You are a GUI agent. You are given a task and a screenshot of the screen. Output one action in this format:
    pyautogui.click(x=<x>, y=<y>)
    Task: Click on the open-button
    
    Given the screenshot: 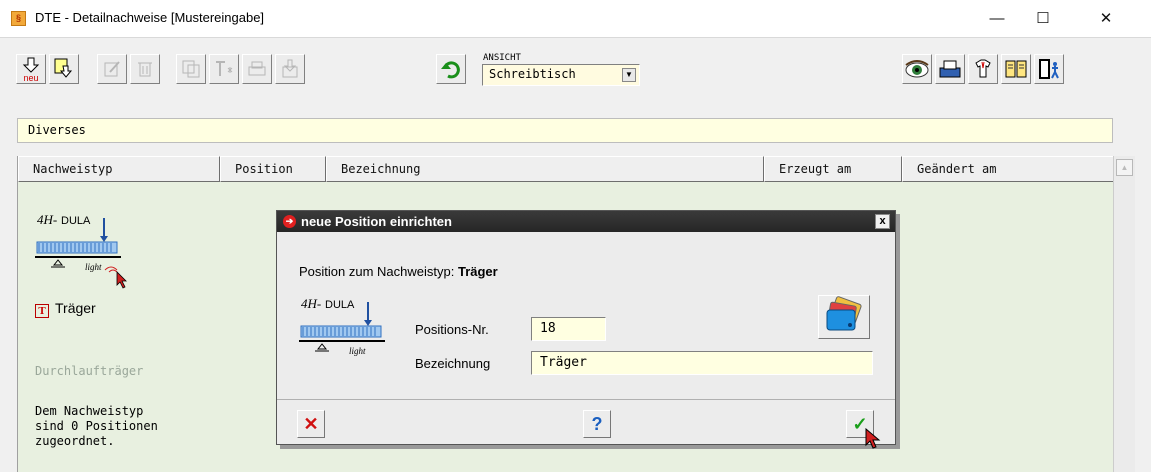 What is the action you would take?
    pyautogui.click(x=64, y=69)
    